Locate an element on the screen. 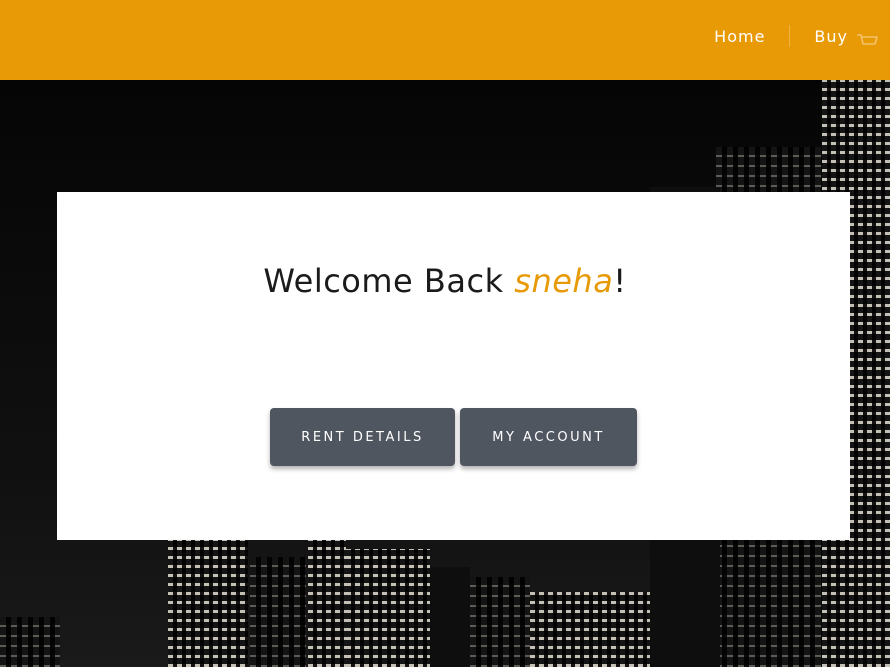 The image size is (890, 667). rent-details-button: RENT DETAILS is located at coordinates (362, 437).